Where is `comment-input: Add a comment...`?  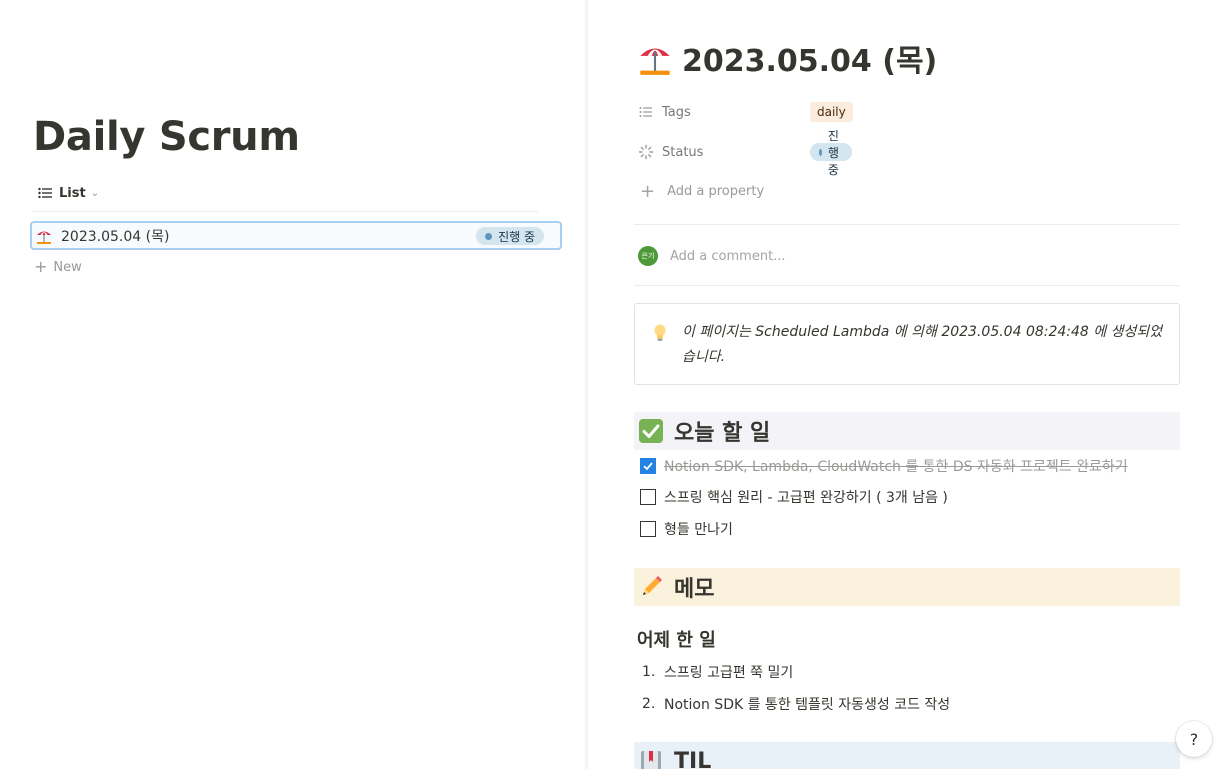 comment-input: Add a comment... is located at coordinates (728, 256).